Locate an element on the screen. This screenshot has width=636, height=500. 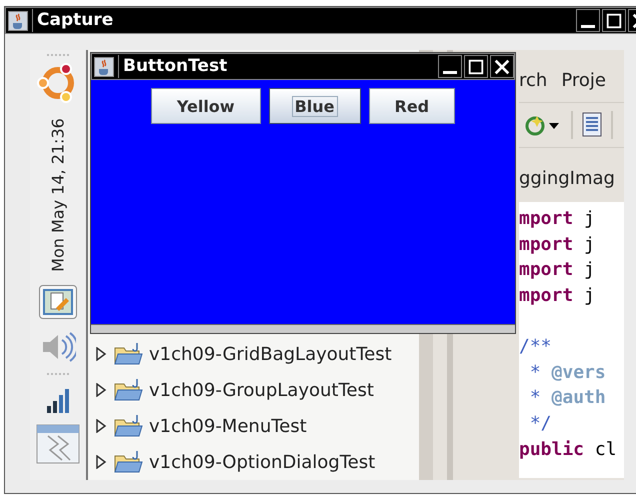
close-button is located at coordinates (502, 66).